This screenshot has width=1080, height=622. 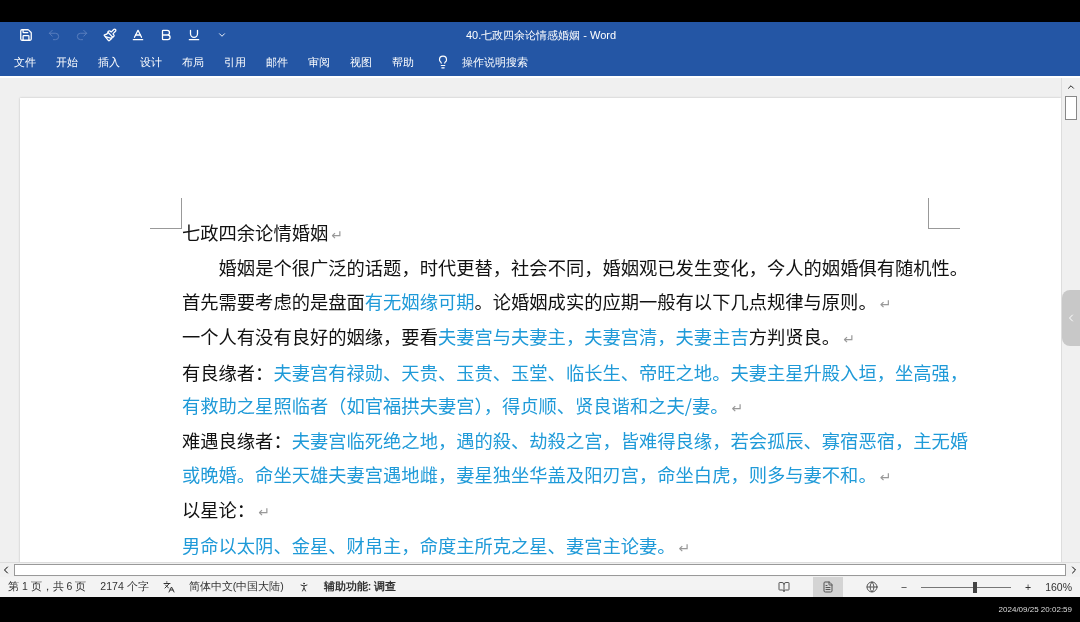 What do you see at coordinates (1028, 587) in the screenshot?
I see `zoom-in-button: +` at bounding box center [1028, 587].